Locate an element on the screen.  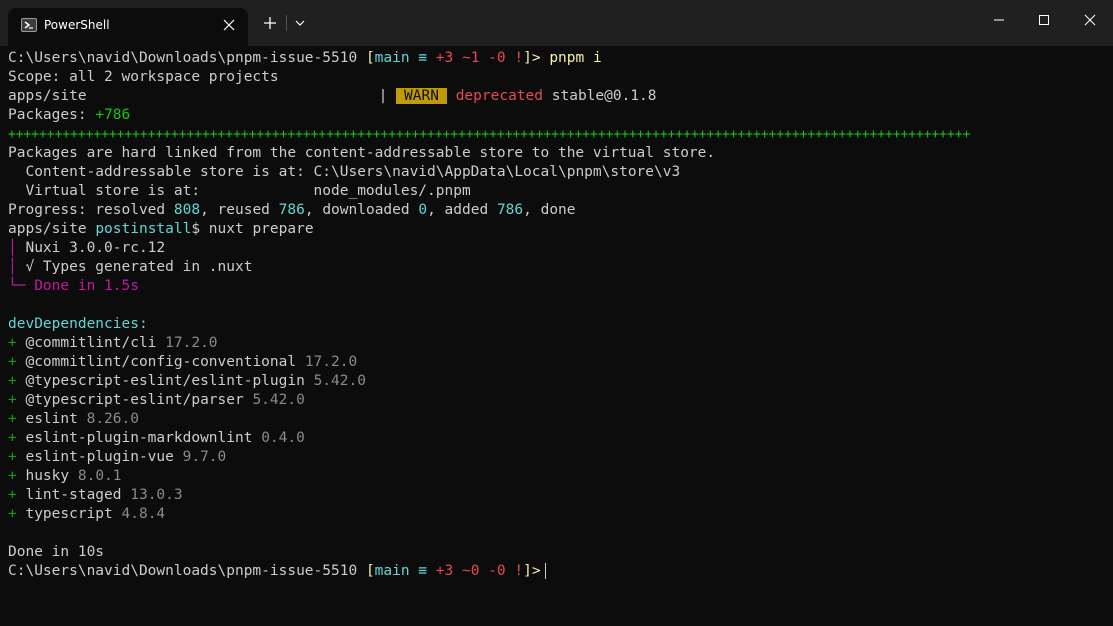
dependency-name: @typescript-eslint/eslint-plugin is located at coordinates (165, 381).